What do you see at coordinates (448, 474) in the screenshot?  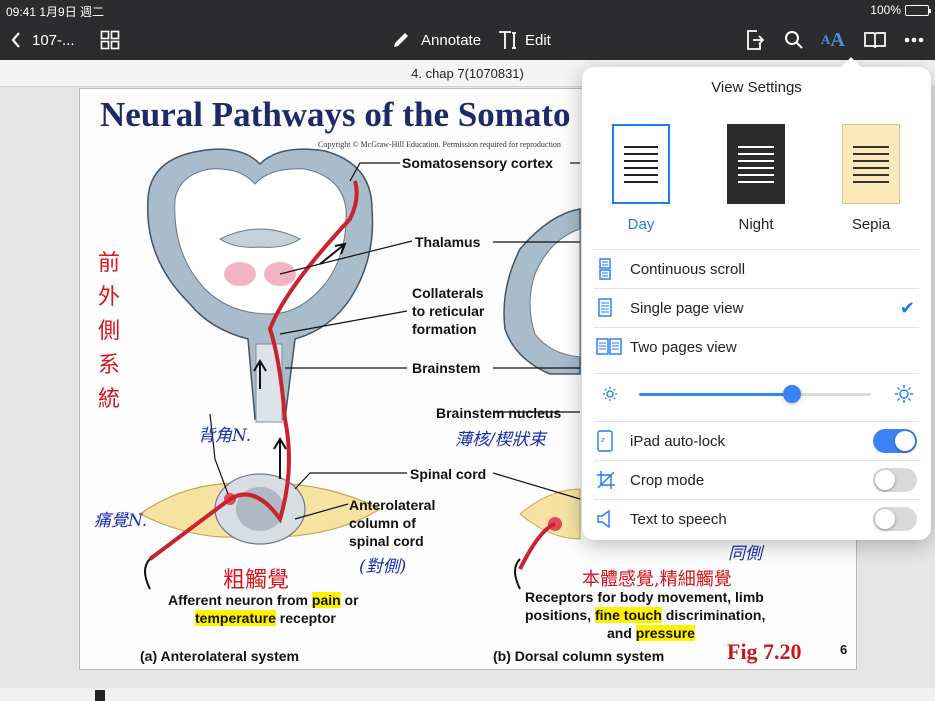 I see `label-spinal-cord: Spinal cord` at bounding box center [448, 474].